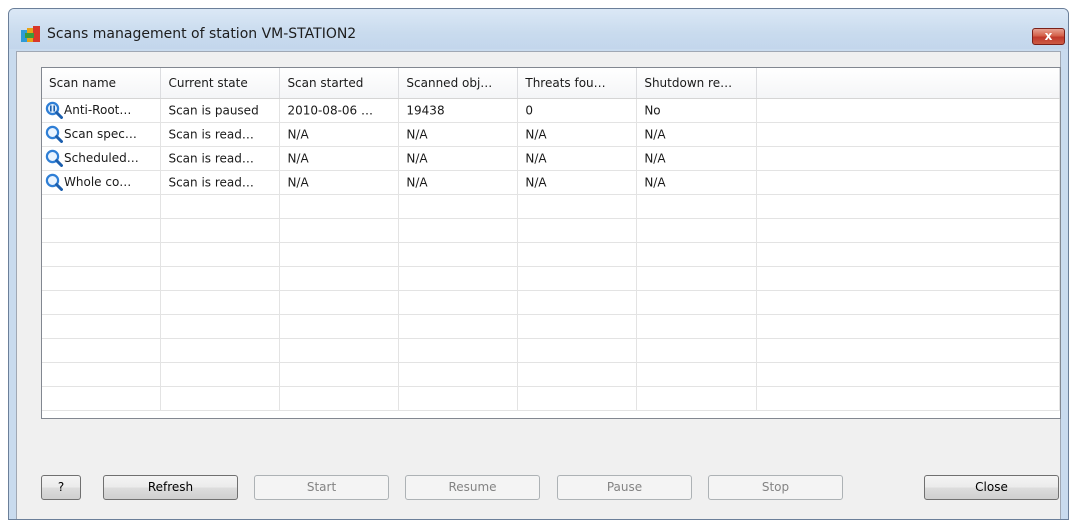 The image size is (1069, 520). I want to click on table-row: Scan spec… Scan is read… N/A N/A N/A N/A, so click(551, 134).